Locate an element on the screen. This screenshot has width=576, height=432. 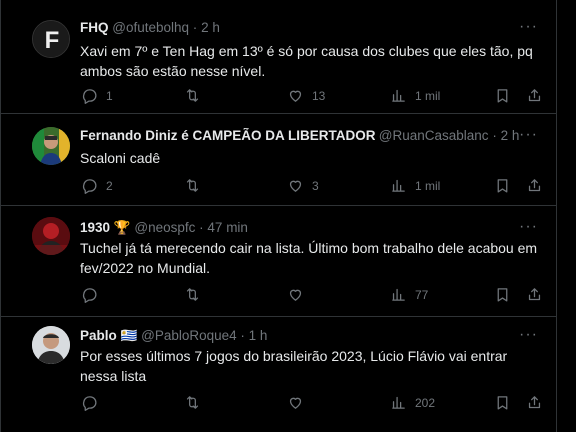
handle: @PabloRoque4 is located at coordinates (189, 335).